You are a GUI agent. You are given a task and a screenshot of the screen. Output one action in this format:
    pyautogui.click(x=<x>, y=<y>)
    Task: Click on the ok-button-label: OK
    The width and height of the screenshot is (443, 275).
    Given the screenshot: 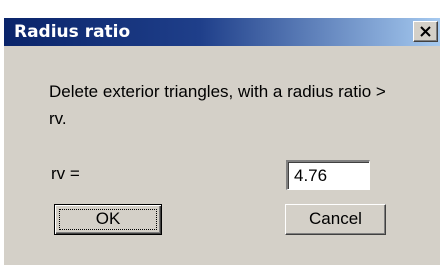 What is the action you would take?
    pyautogui.click(x=108, y=218)
    